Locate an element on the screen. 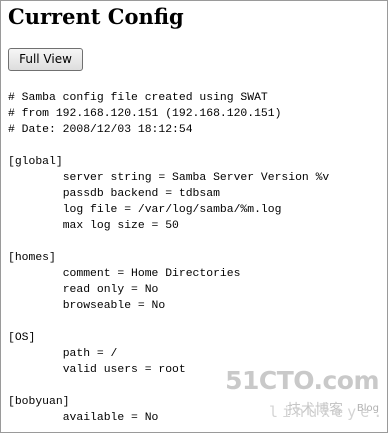 This screenshot has width=388, height=433. watermark-blog: Blog is located at coordinates (367, 408).